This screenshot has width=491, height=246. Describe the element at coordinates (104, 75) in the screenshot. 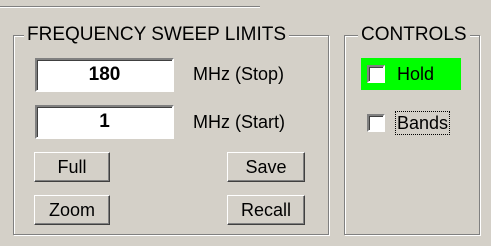

I see `stop-frequency-input: 180` at that location.